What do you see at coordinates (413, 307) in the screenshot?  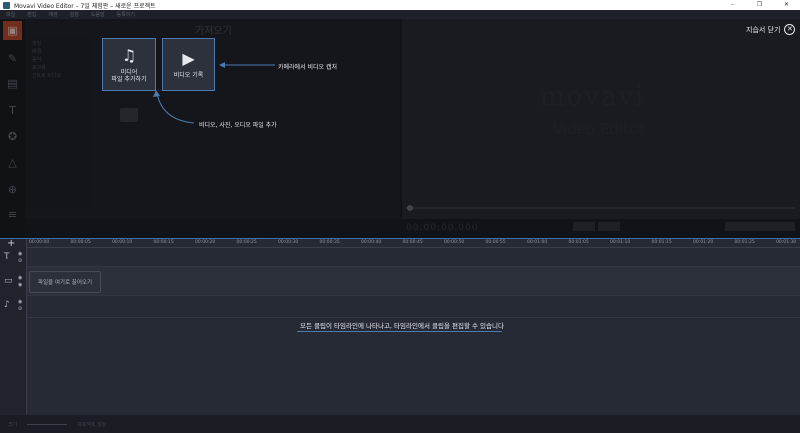 I see `audio-track` at bounding box center [413, 307].